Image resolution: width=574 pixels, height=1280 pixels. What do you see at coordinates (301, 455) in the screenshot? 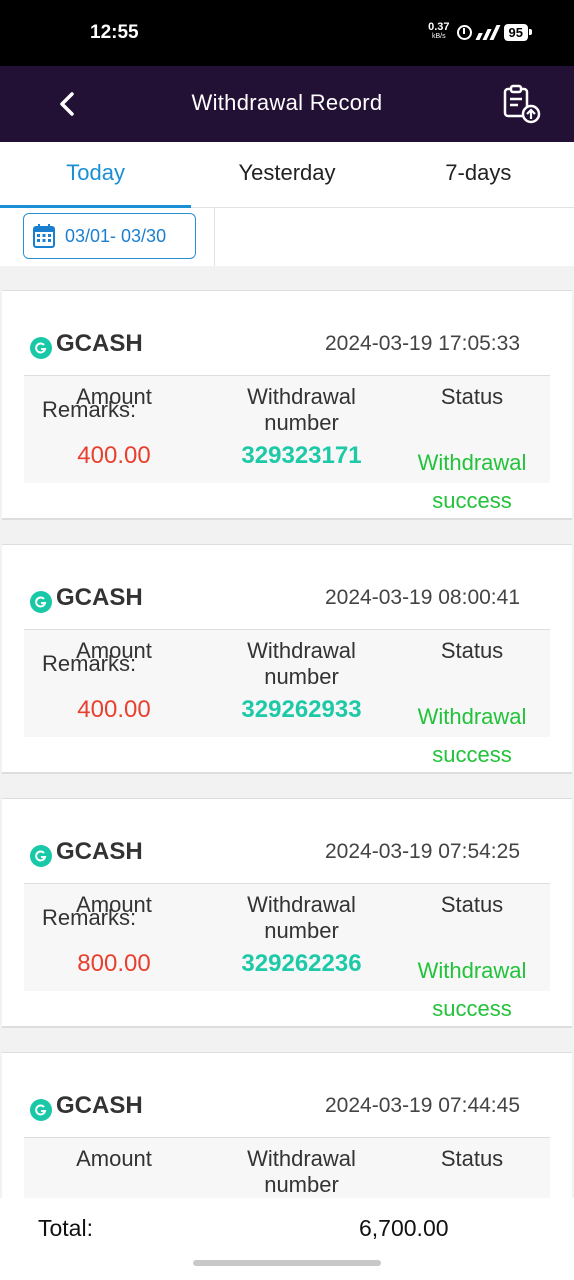
I see `withdrawal-number-value: 329323171` at bounding box center [301, 455].